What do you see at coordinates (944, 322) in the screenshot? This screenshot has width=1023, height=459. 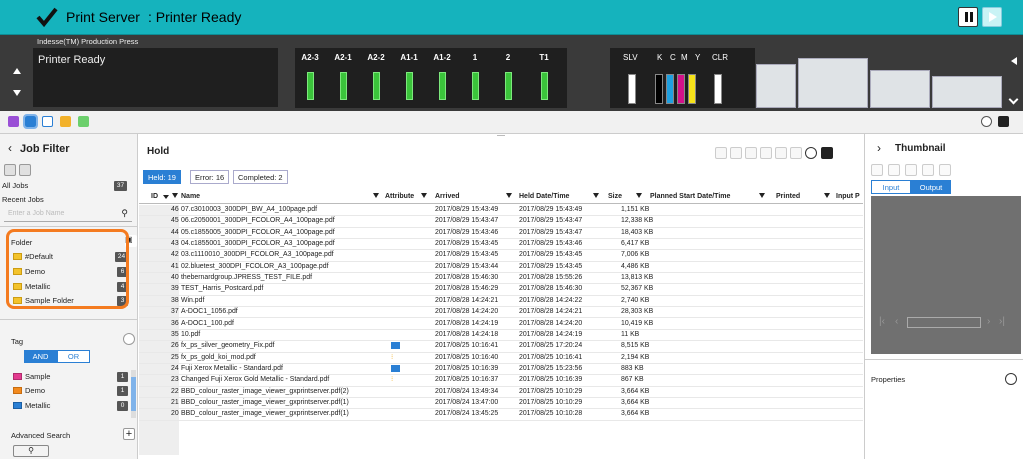 I see `page-number-input` at bounding box center [944, 322].